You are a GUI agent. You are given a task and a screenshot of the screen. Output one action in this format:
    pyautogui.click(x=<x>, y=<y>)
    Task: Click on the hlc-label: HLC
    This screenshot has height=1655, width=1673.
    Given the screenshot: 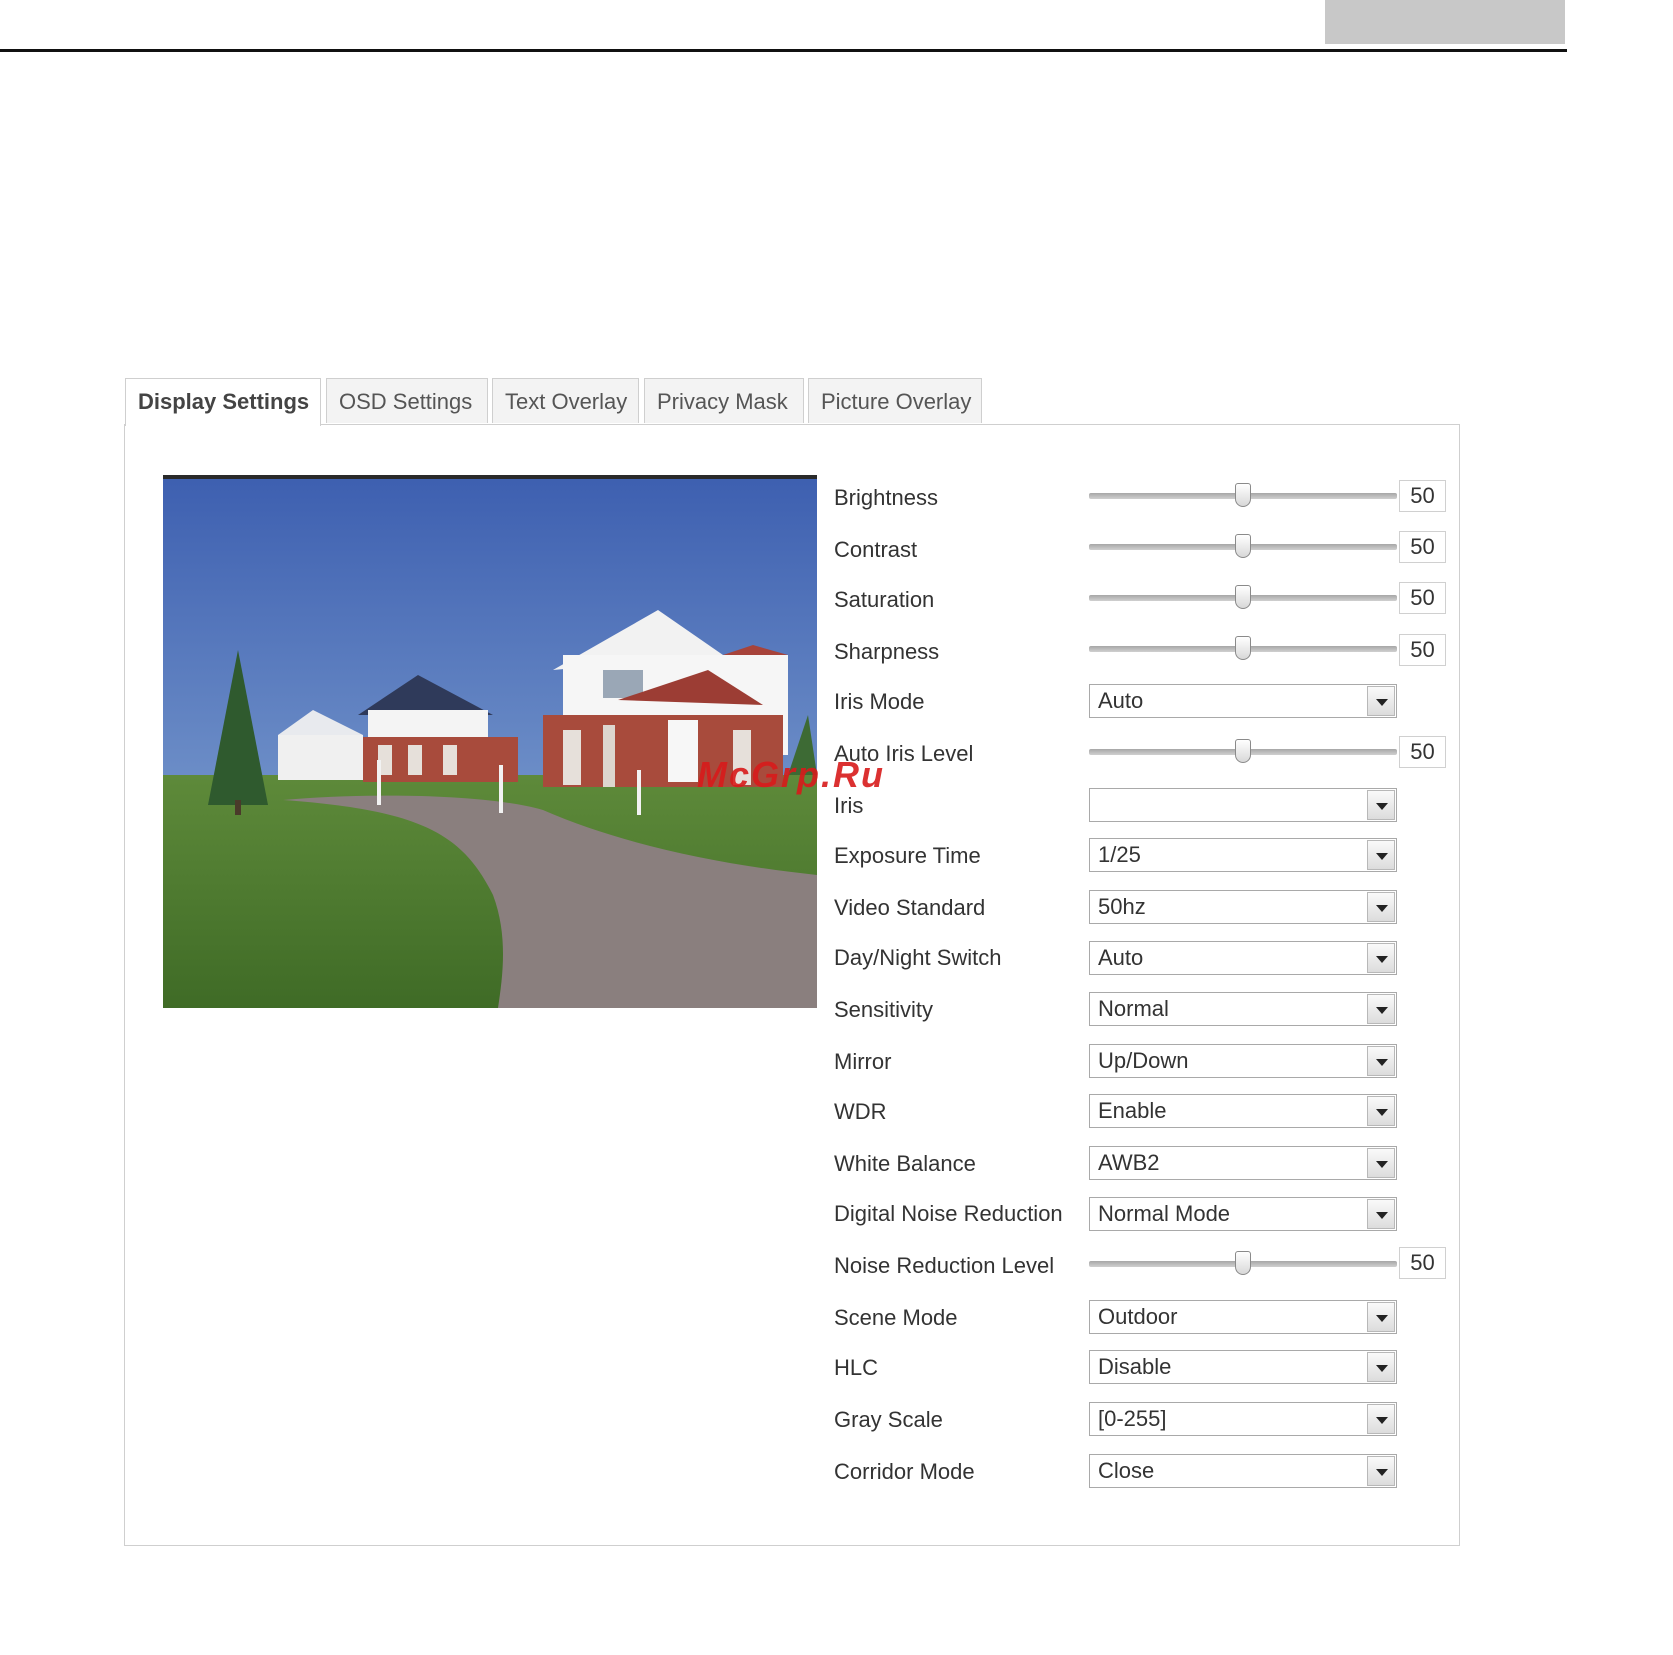 What is the action you would take?
    pyautogui.click(x=856, y=1367)
    